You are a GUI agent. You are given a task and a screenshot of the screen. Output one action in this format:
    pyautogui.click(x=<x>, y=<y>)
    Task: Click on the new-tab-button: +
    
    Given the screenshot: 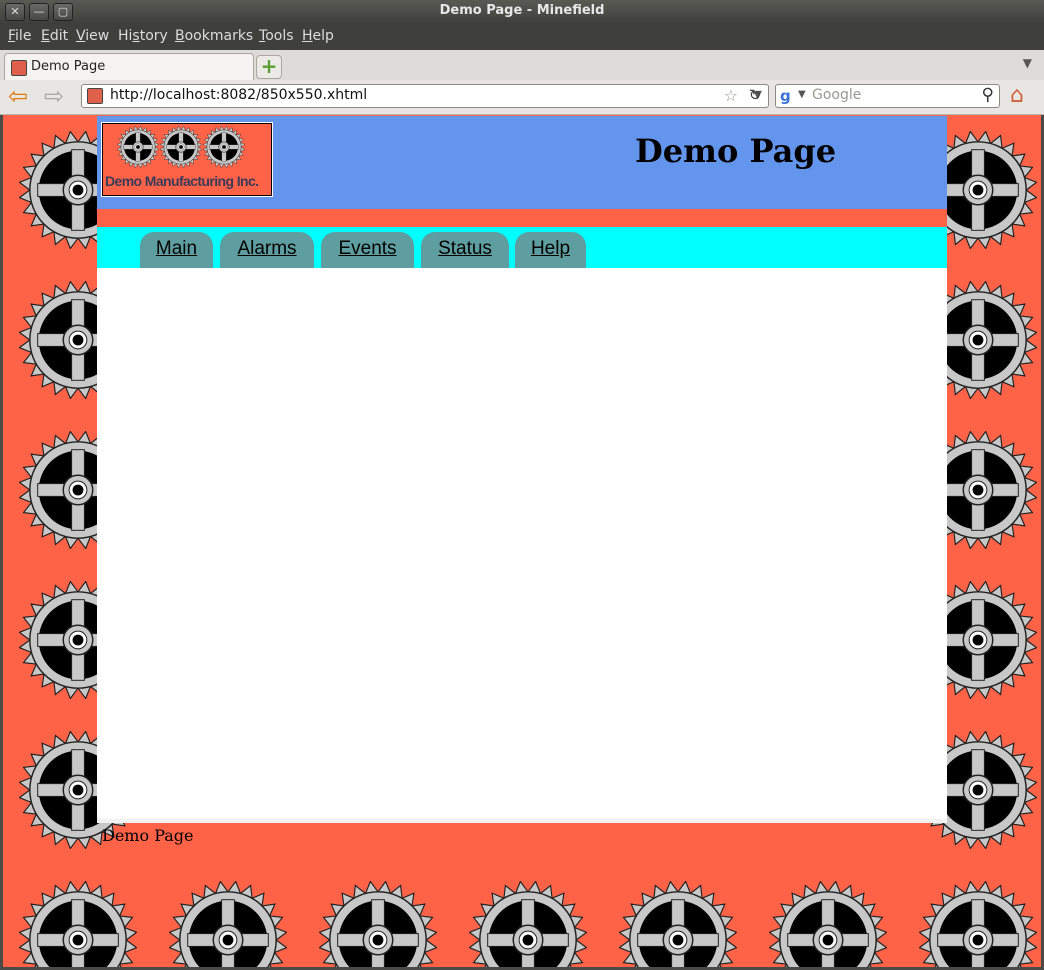 What is the action you would take?
    pyautogui.click(x=269, y=67)
    